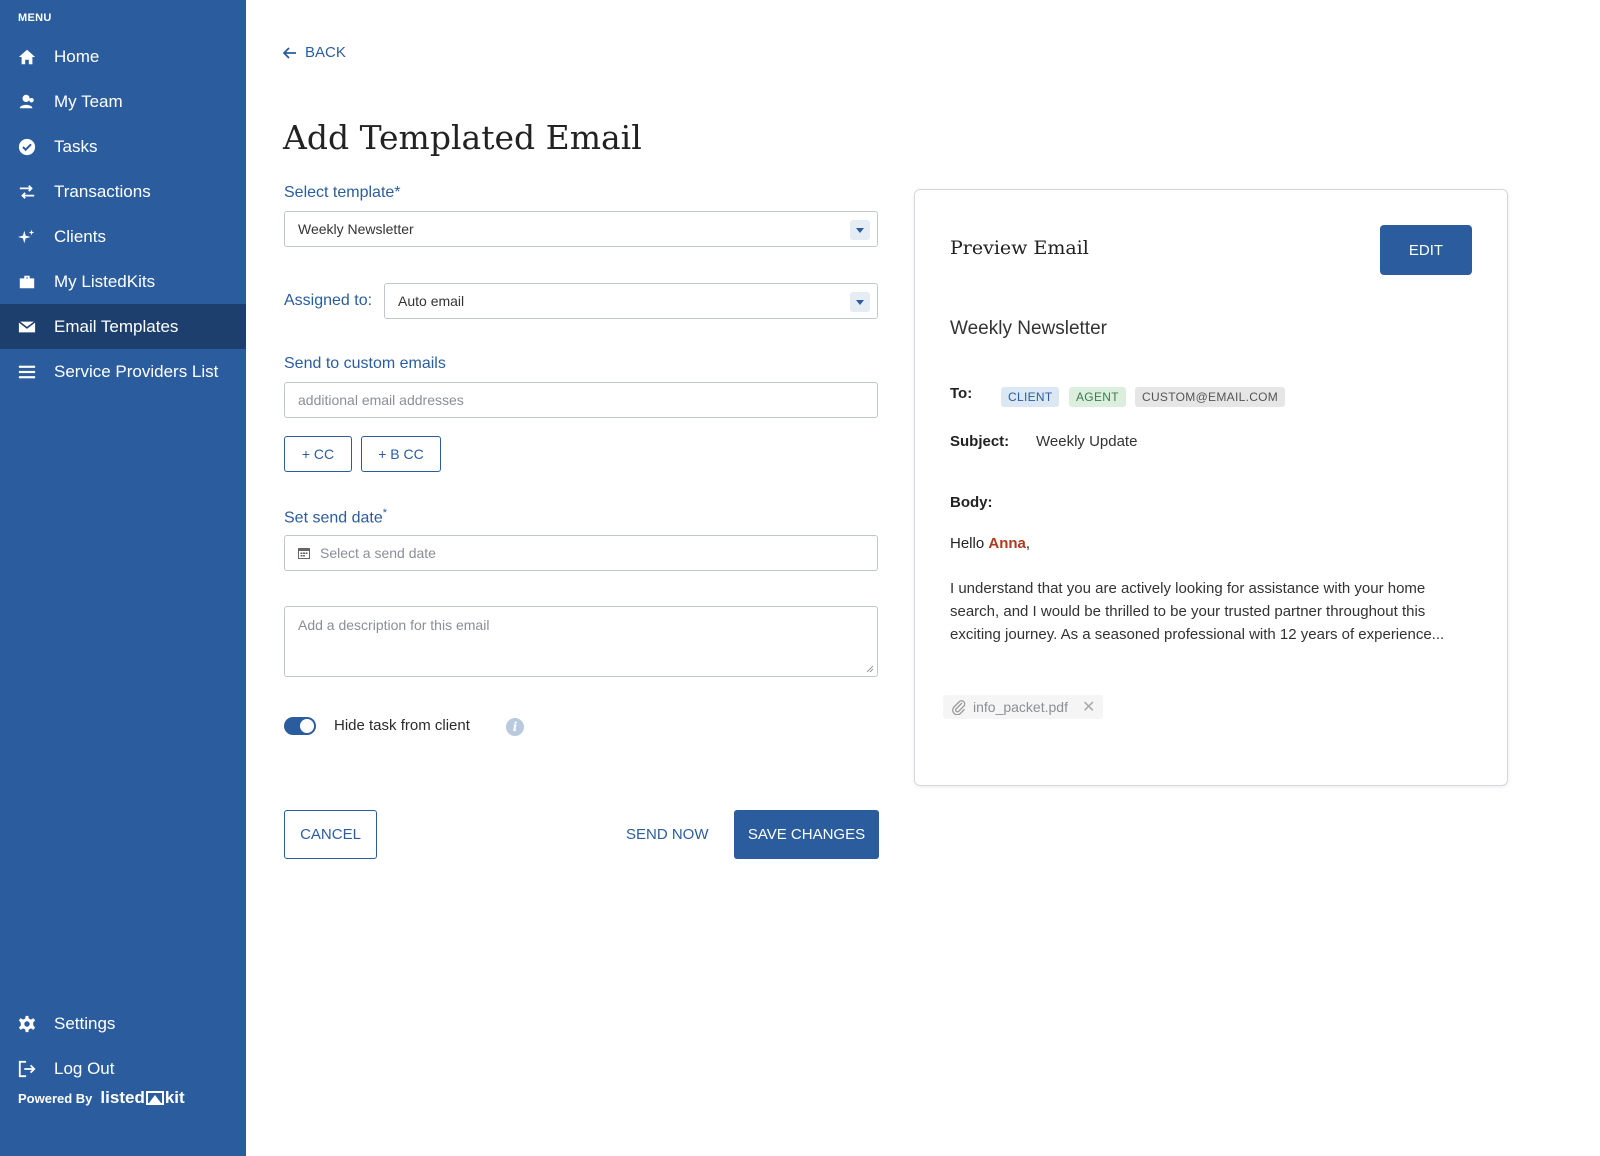 The width and height of the screenshot is (1600, 1156). I want to click on team-icon, so click(27, 102).